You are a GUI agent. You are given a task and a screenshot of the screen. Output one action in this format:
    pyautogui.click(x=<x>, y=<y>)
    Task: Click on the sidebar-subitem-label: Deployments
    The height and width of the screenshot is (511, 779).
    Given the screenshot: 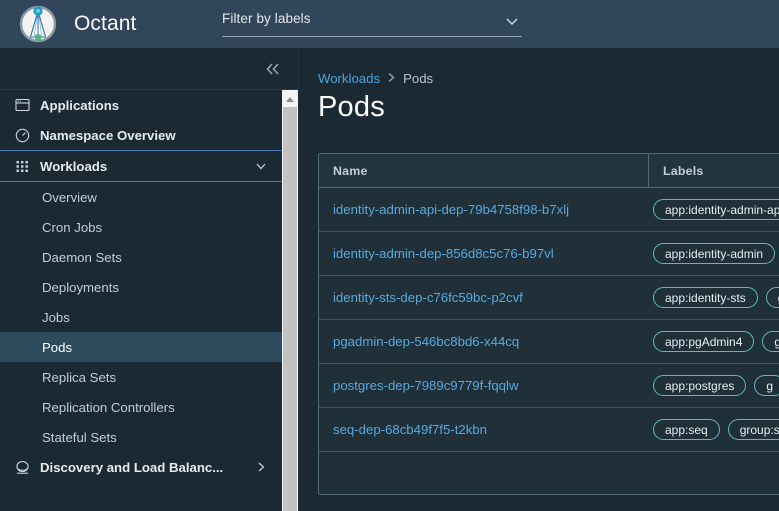 What is the action you would take?
    pyautogui.click(x=80, y=287)
    